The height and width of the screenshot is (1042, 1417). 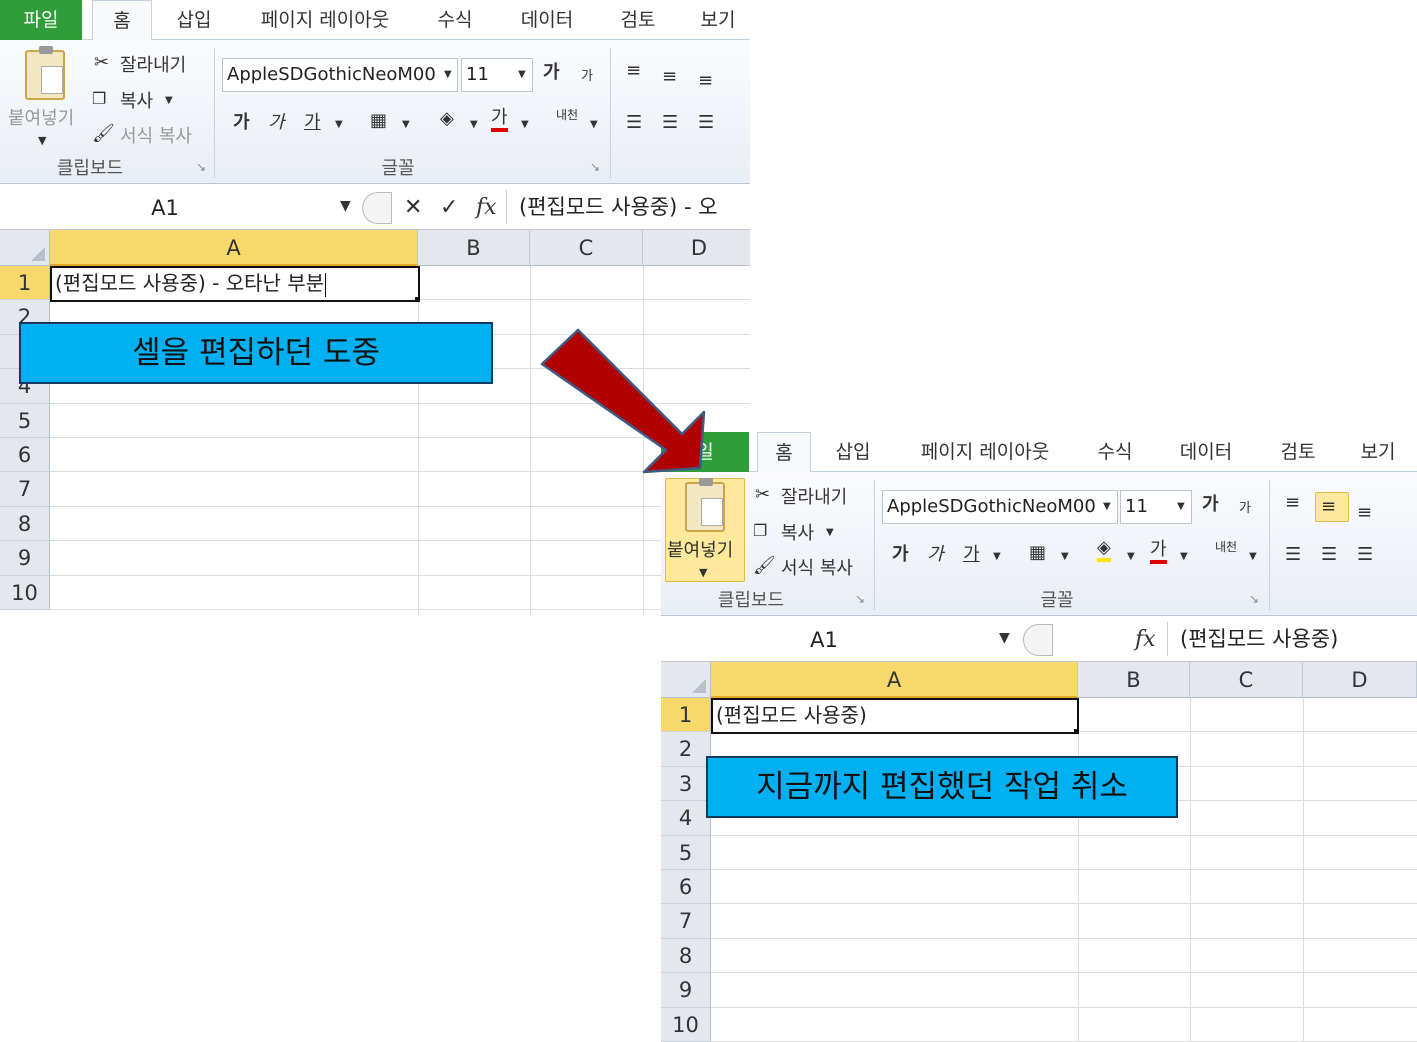 I want to click on italic-button: 가, so click(x=935, y=555).